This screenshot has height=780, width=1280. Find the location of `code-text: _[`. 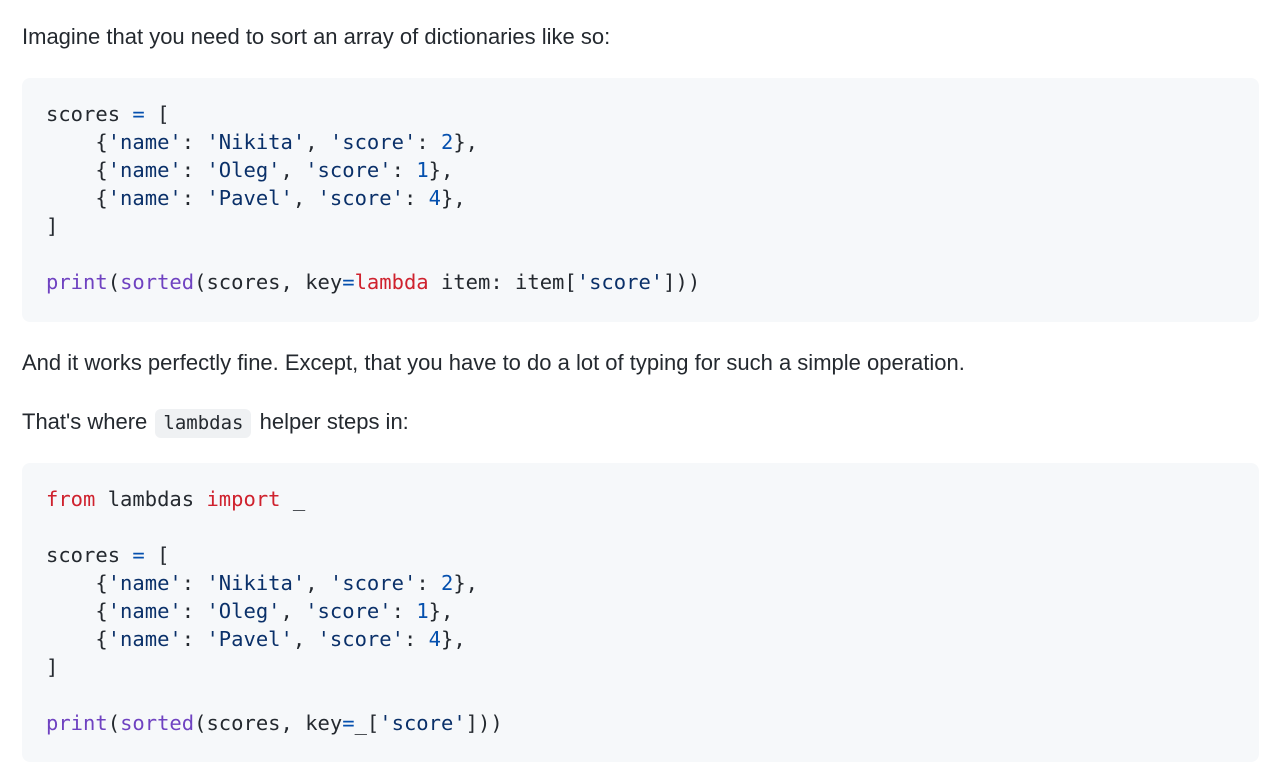

code-text: _[ is located at coordinates (367, 723).